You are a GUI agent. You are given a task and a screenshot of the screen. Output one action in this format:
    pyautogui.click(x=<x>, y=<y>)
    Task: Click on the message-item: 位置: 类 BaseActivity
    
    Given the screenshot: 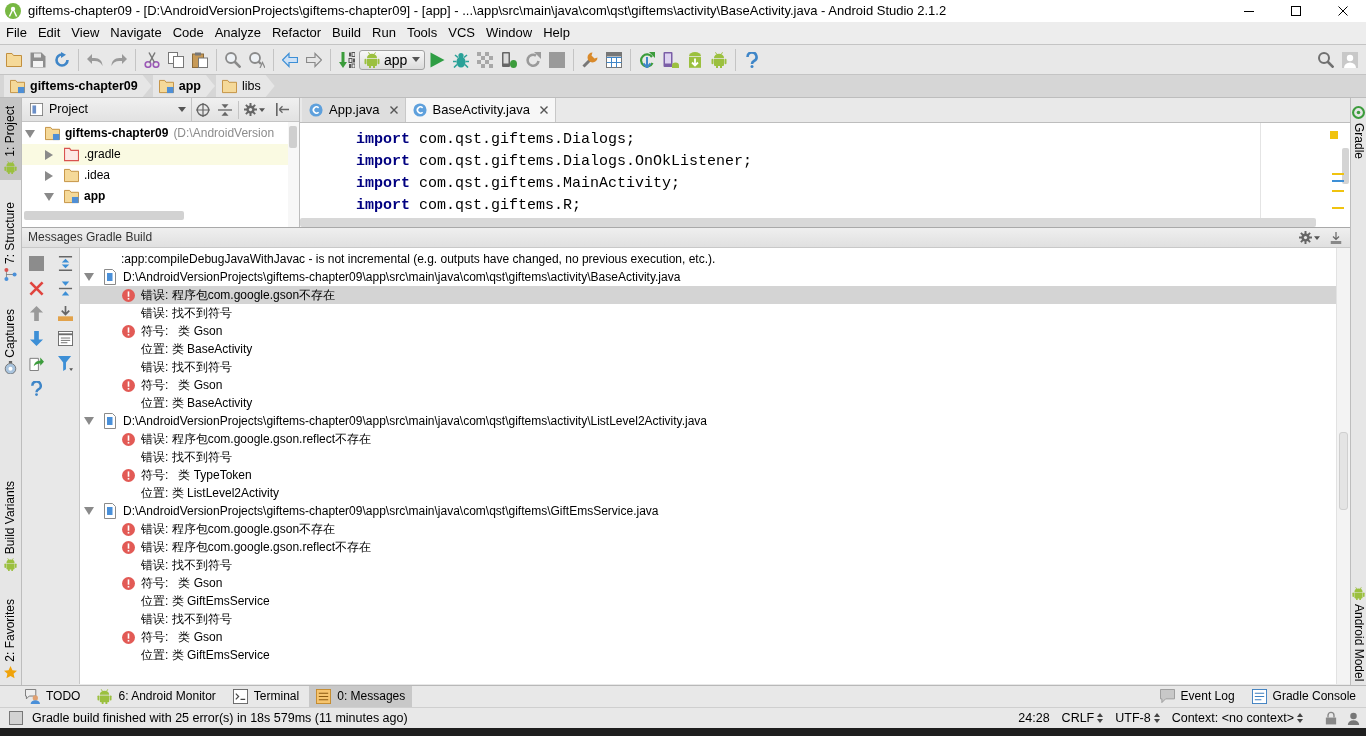 What is the action you would take?
    pyautogui.click(x=708, y=403)
    